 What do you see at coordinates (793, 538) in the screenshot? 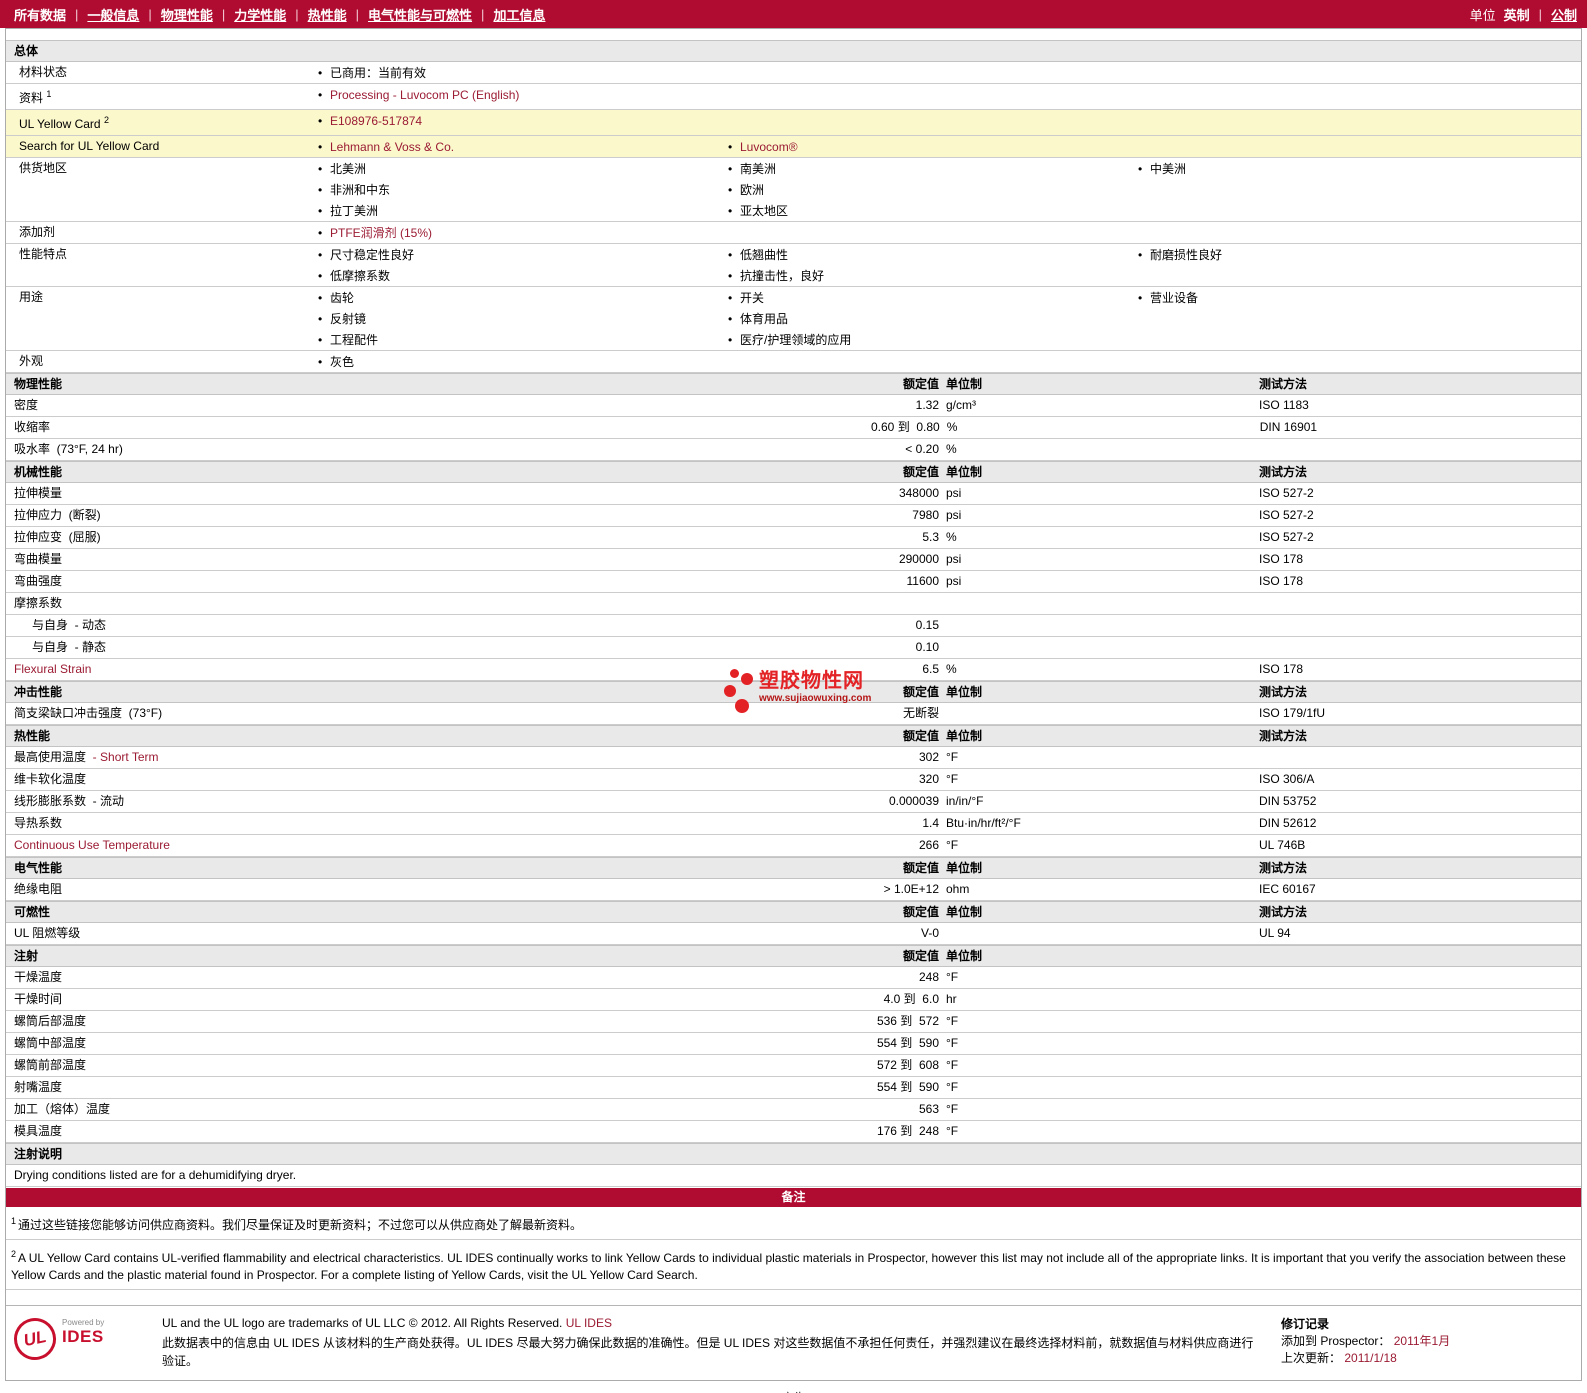
I see `property-row: 拉伸应变 (屈服) 5.3% ISO 527-2` at bounding box center [793, 538].